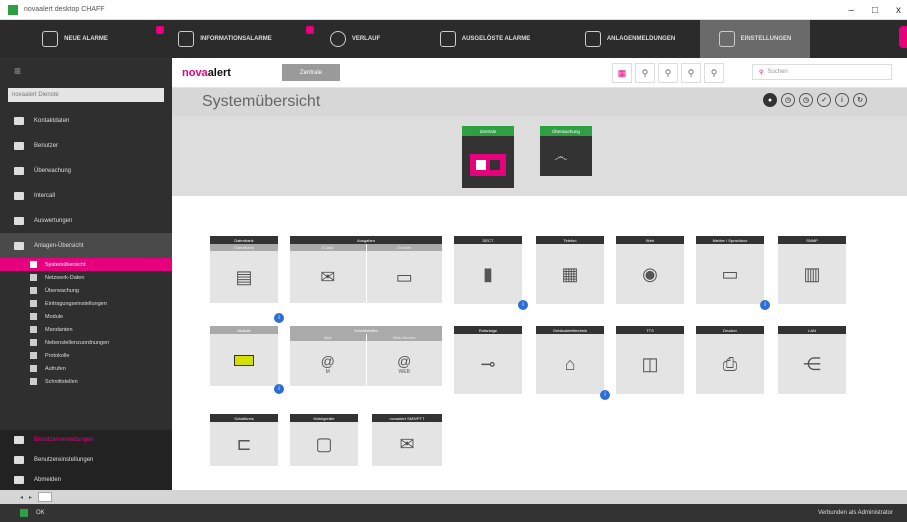  Describe the element at coordinates (311, 72) in the screenshot. I see `zentrale-button: Zentrale` at that location.